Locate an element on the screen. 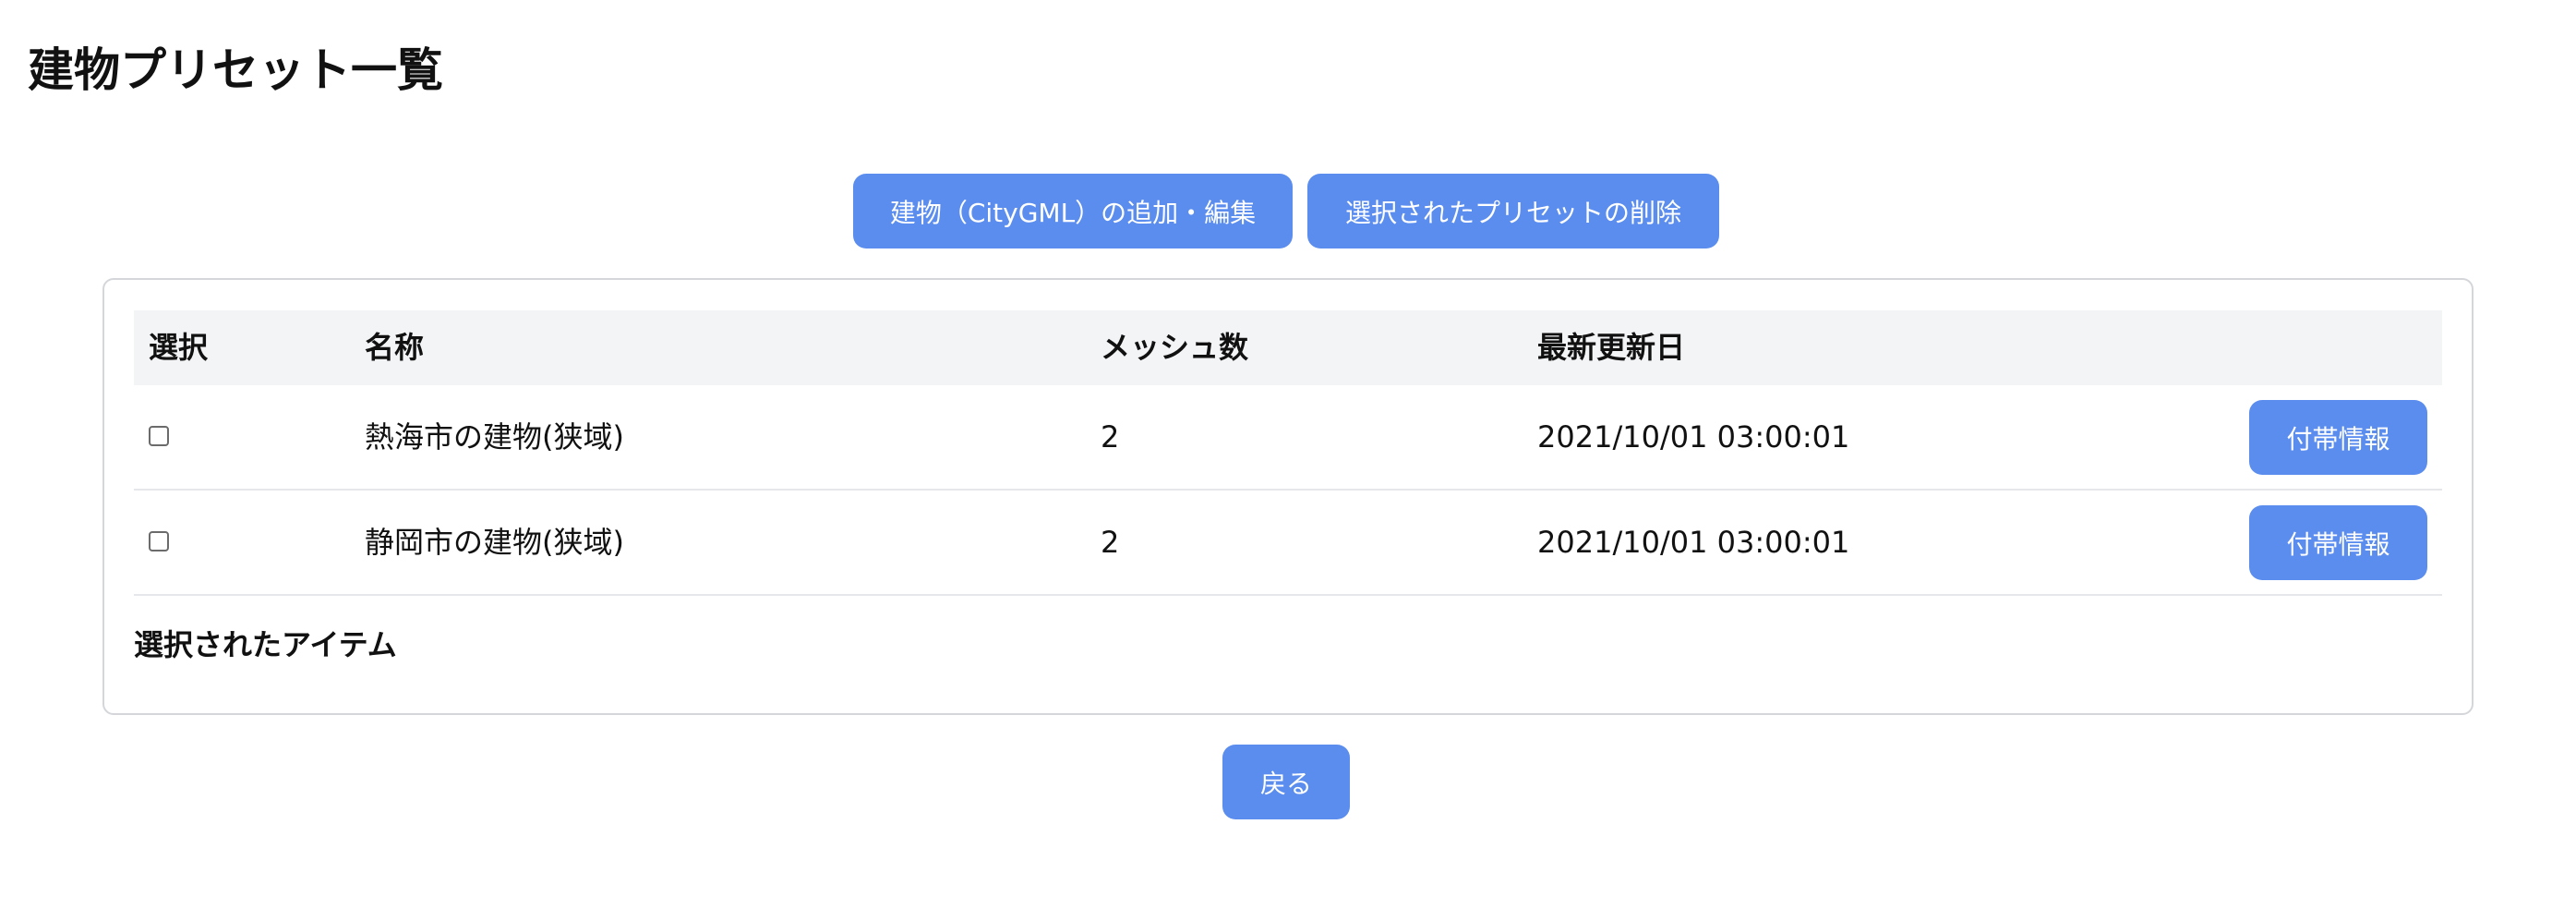  preset-name: 静岡市の建物(狭域) is located at coordinates (494, 542).